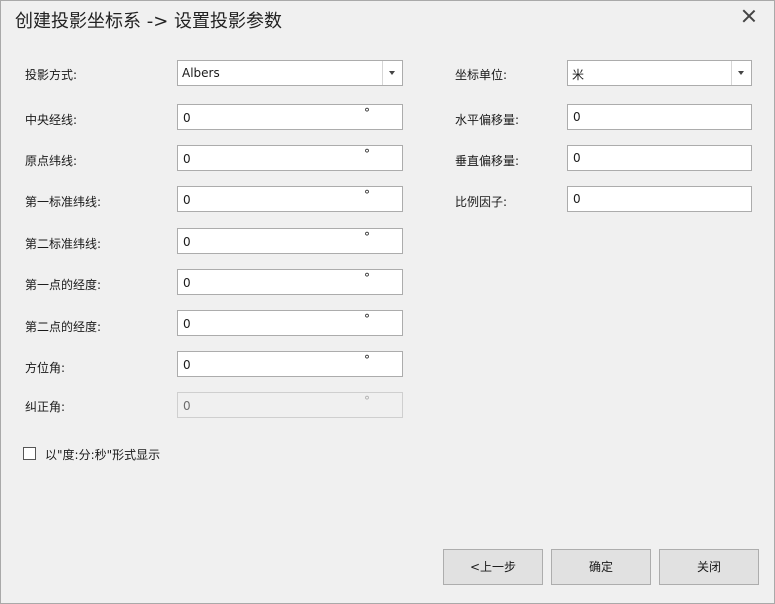 The width and height of the screenshot is (775, 604). I want to click on unit-select-value: 米, so click(578, 75).